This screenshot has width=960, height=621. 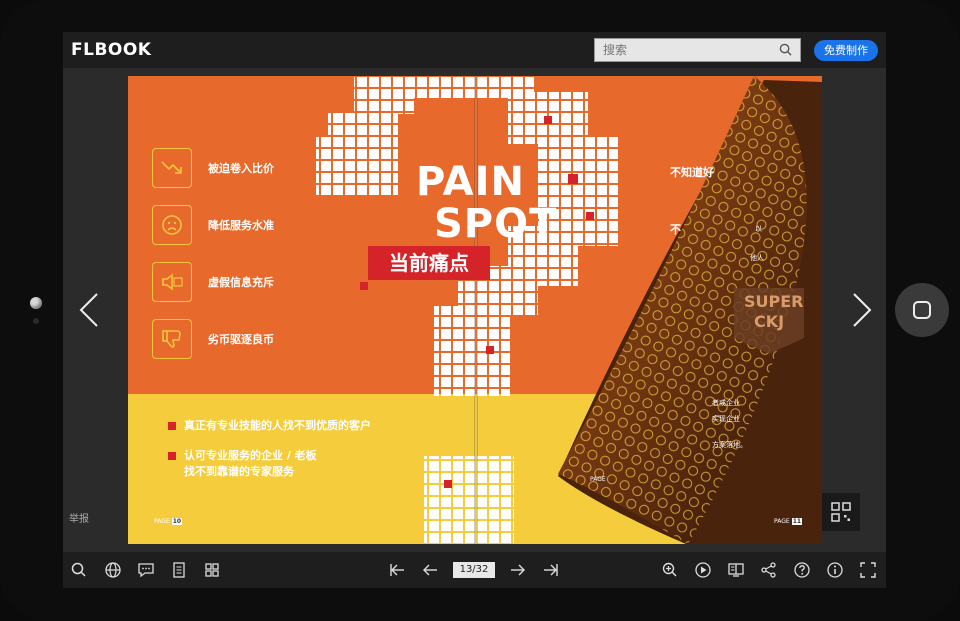 I want to click on brand-text: CKJ, so click(x=769, y=321).